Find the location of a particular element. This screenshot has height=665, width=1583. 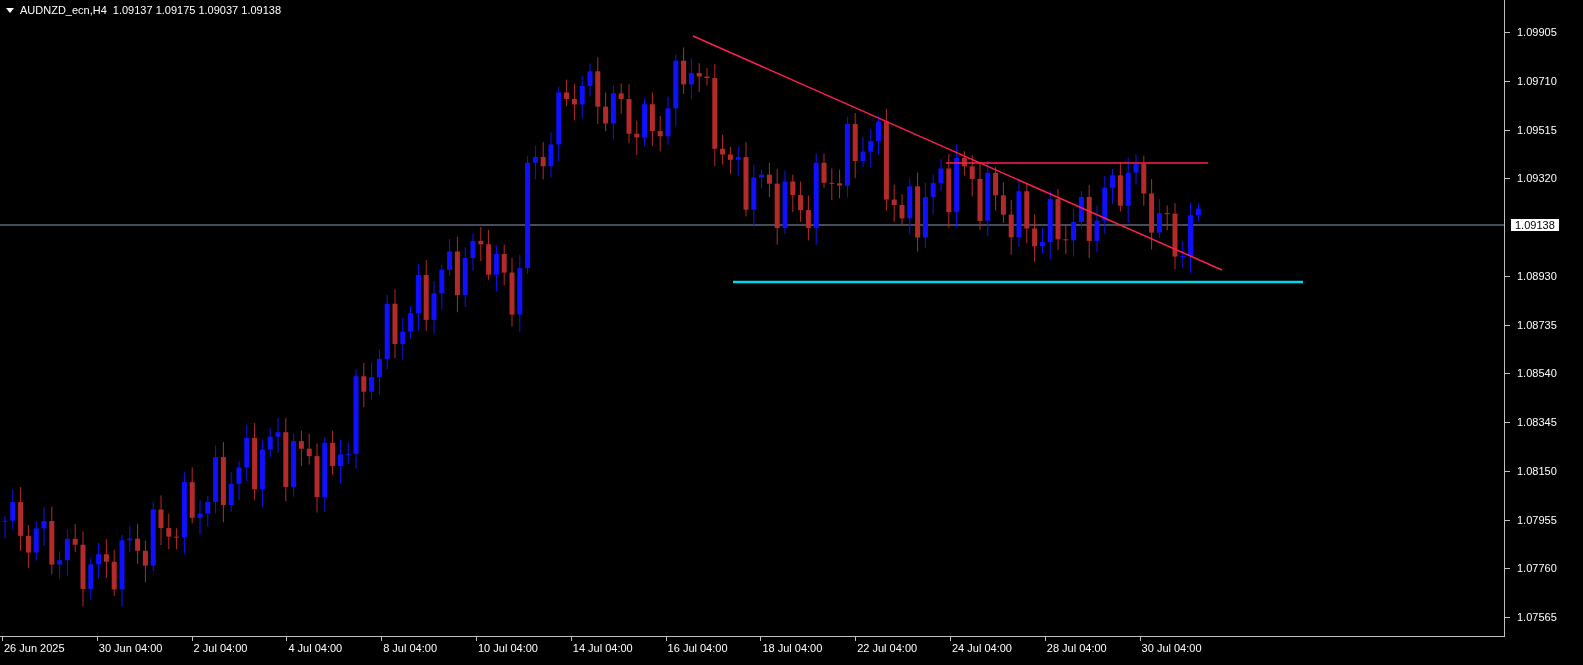

time-label: 22 Jul 04:00 is located at coordinates (887, 648).